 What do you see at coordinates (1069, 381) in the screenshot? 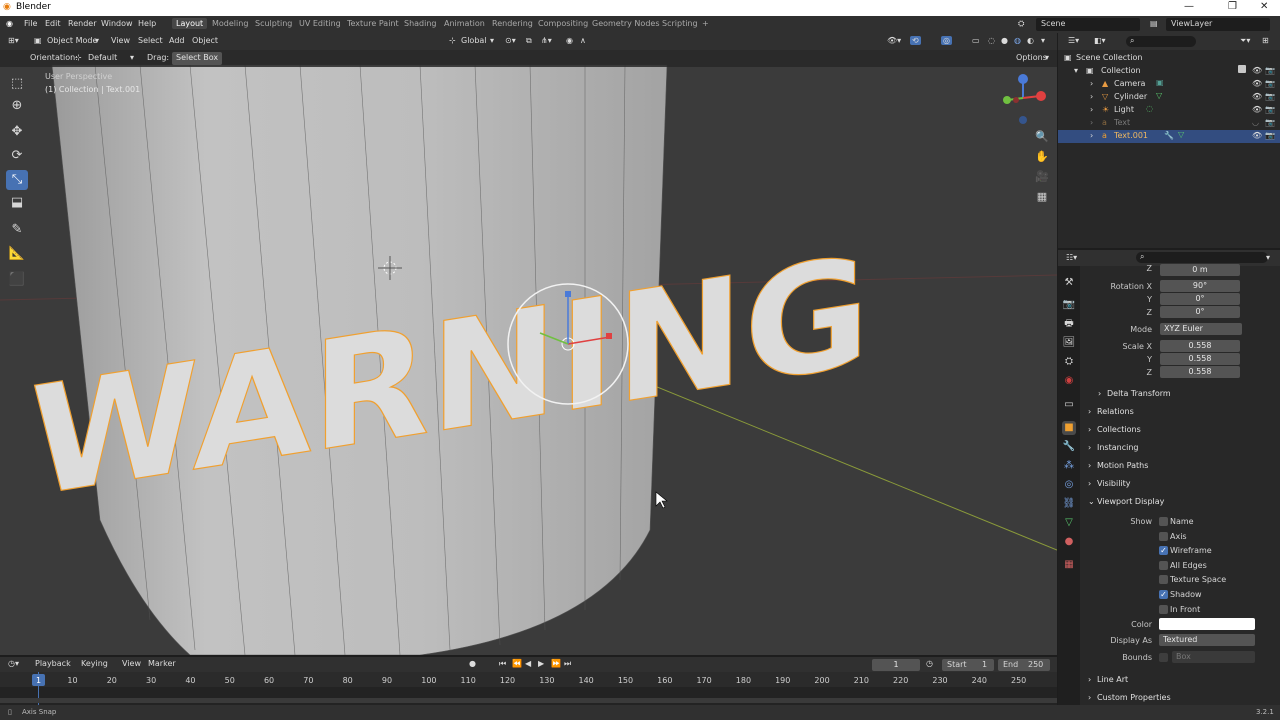
I see `world-tab-icon: ◉` at bounding box center [1069, 381].